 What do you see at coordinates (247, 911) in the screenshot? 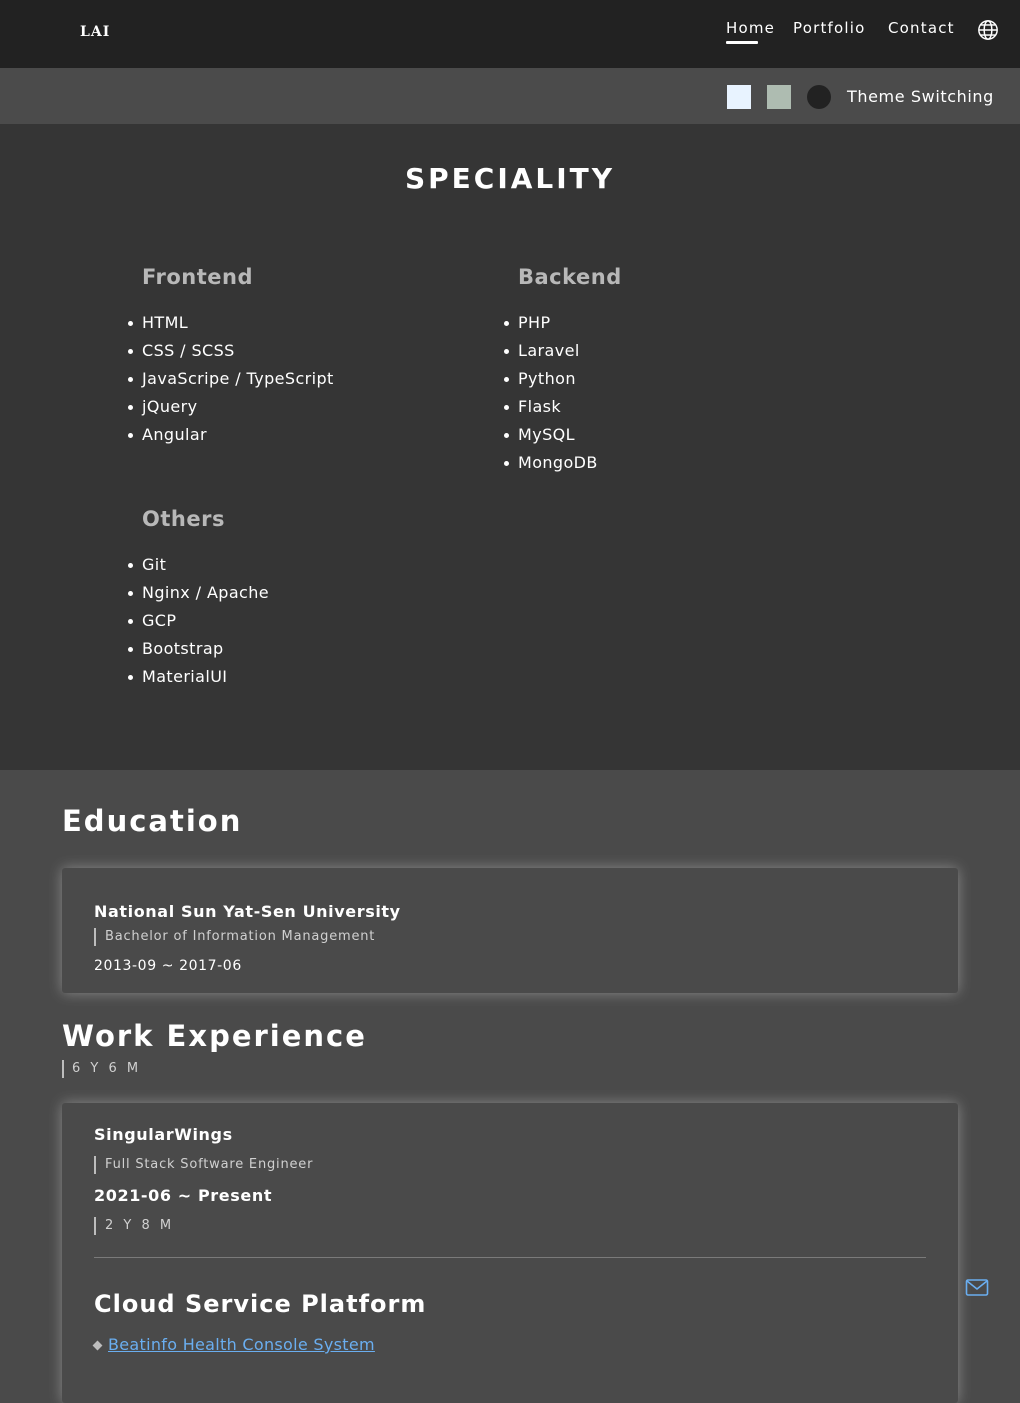
I see `school-name: National Sun Yat-Sen University` at bounding box center [247, 911].